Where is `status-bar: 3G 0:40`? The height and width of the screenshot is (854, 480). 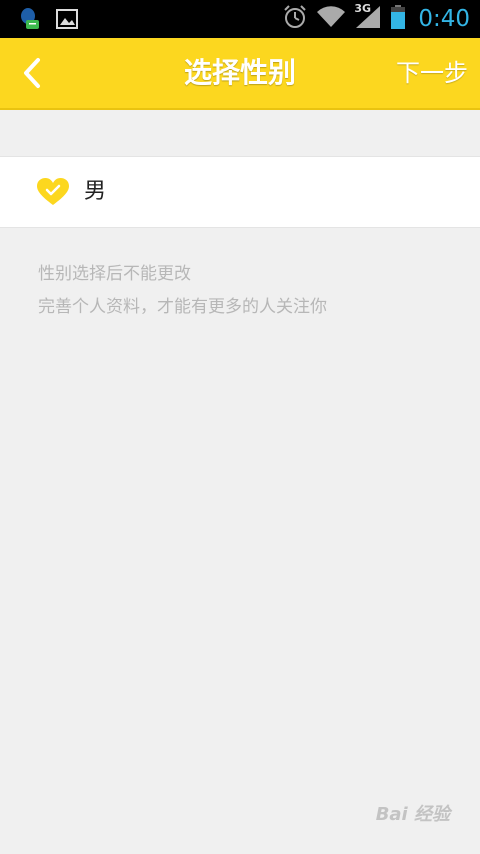
status-bar: 3G 0:40 is located at coordinates (240, 19).